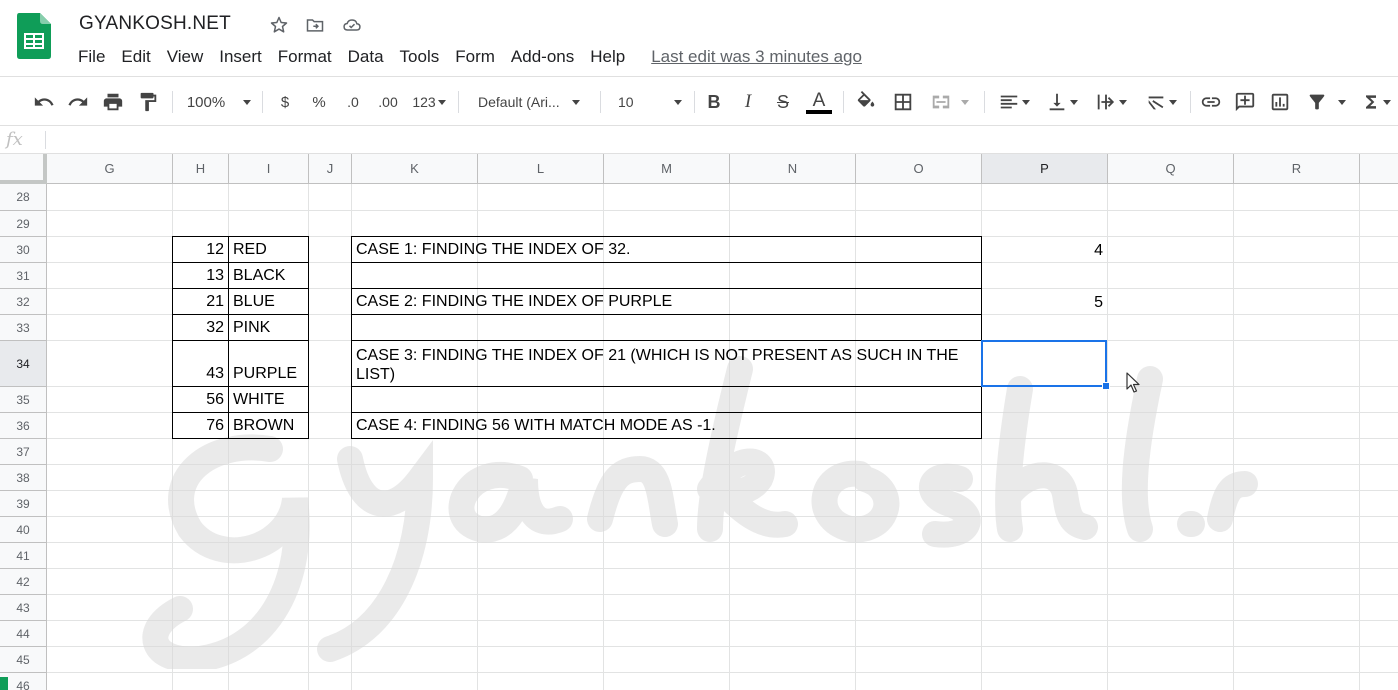 The width and height of the screenshot is (1398, 690). I want to click on cell-k32-case2: CASE 2: FINDING THE INDEX OF PURPLE, so click(666, 301).